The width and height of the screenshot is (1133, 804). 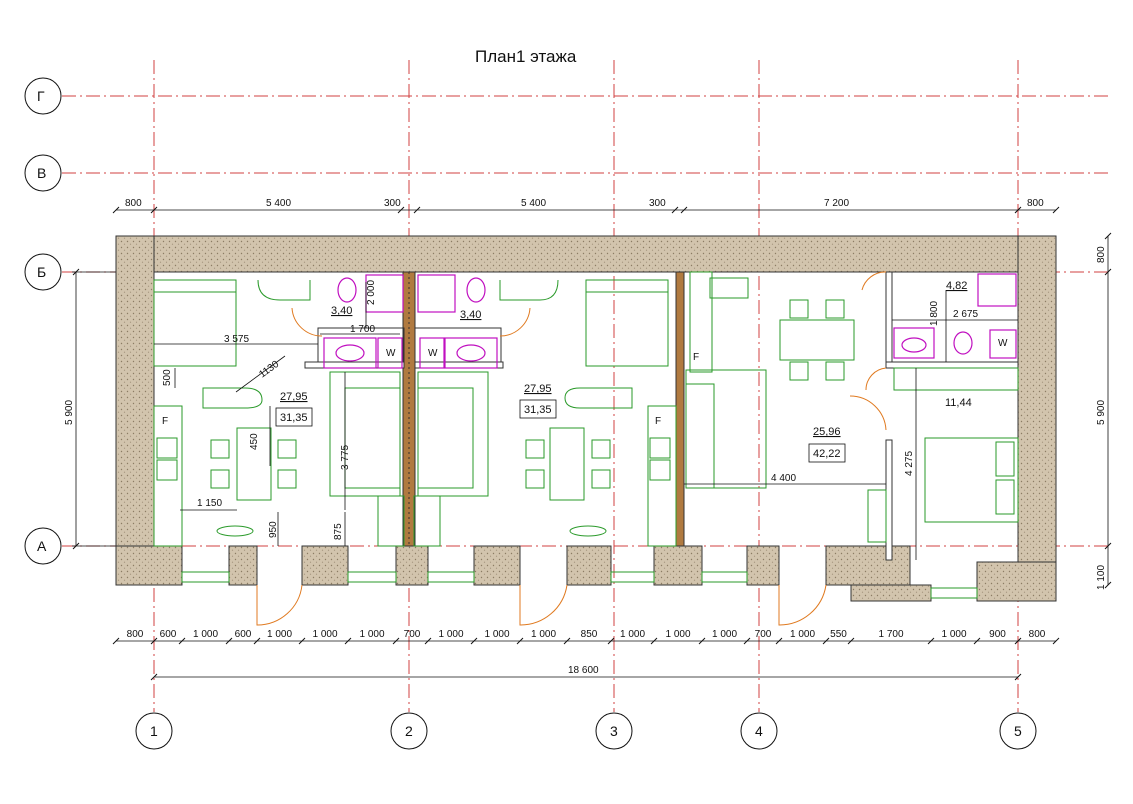 What do you see at coordinates (341, 311) in the screenshot?
I see `area-unit1-bath: 3,40` at bounding box center [341, 311].